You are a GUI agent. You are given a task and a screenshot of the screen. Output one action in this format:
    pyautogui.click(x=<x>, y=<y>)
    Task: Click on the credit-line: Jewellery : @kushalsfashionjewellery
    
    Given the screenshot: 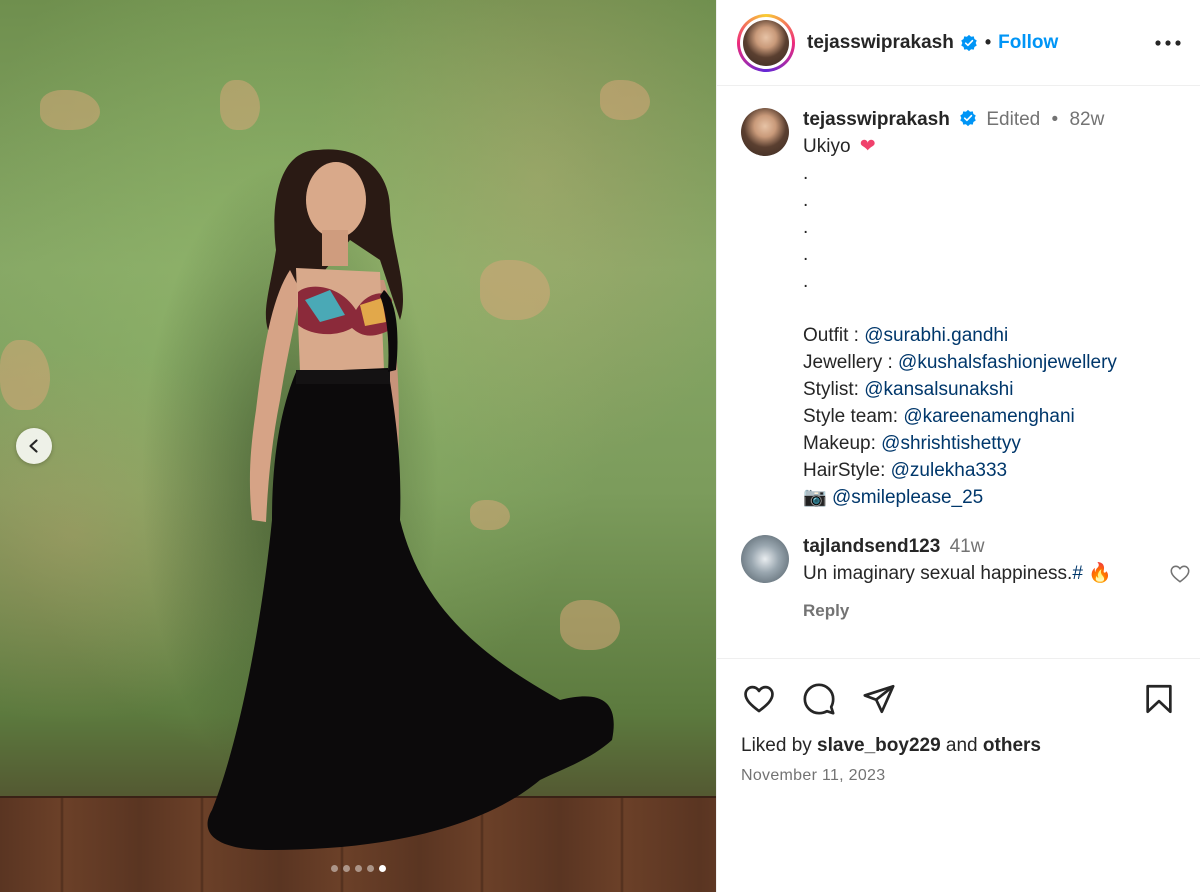 What is the action you would take?
    pyautogui.click(x=994, y=362)
    